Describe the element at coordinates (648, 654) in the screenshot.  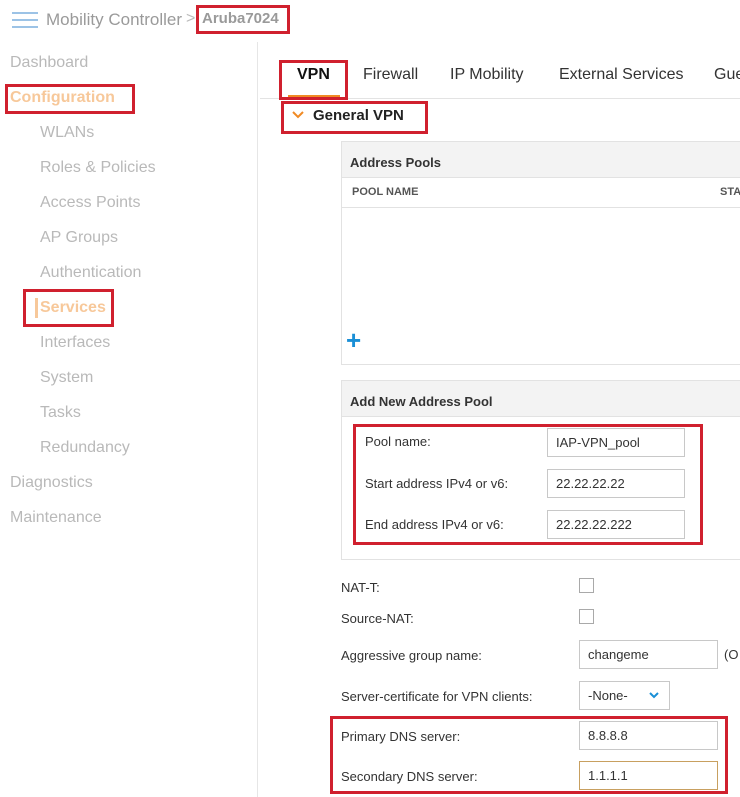
I see `aggressive-group-input: changeme` at that location.